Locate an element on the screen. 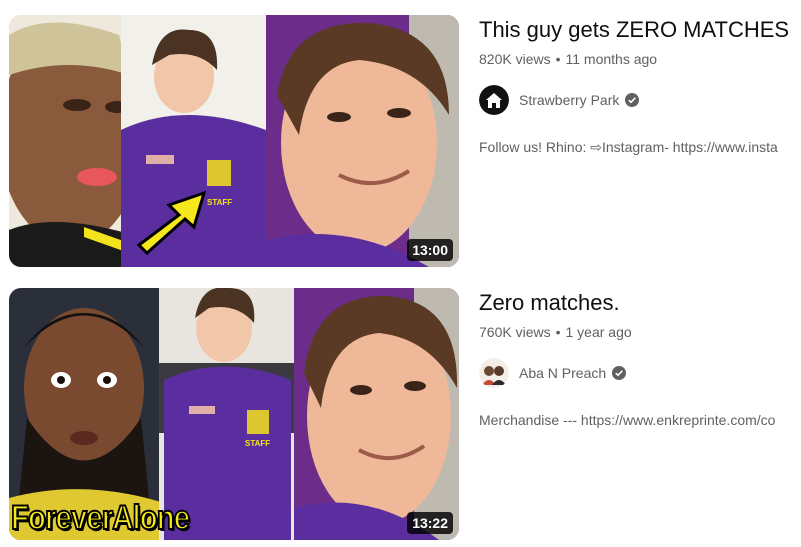 This screenshot has height=547, width=801. house-icon is located at coordinates (494, 100).